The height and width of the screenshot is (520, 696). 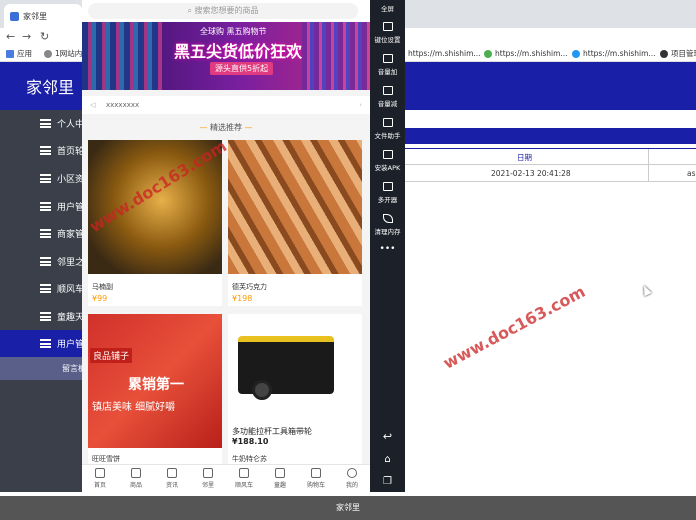 I want to click on product-name: 多功能拉杆工具箱带轮, so click(x=272, y=431).